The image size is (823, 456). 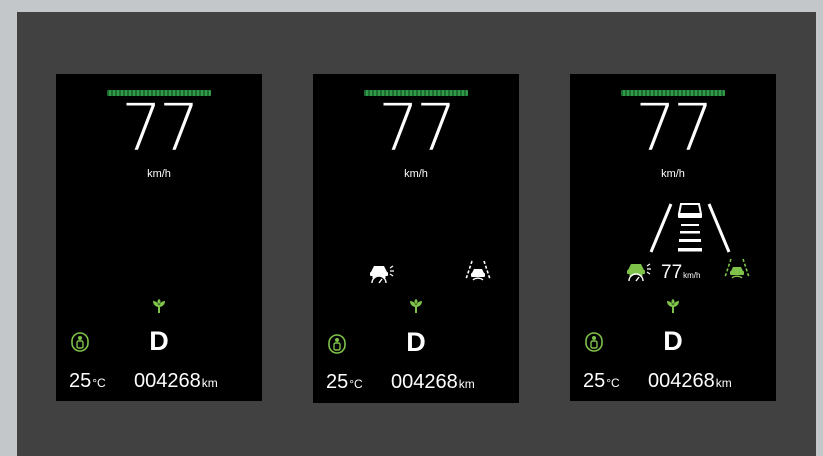 I want to click on acc-set-speed-value: 77, so click(x=672, y=272).